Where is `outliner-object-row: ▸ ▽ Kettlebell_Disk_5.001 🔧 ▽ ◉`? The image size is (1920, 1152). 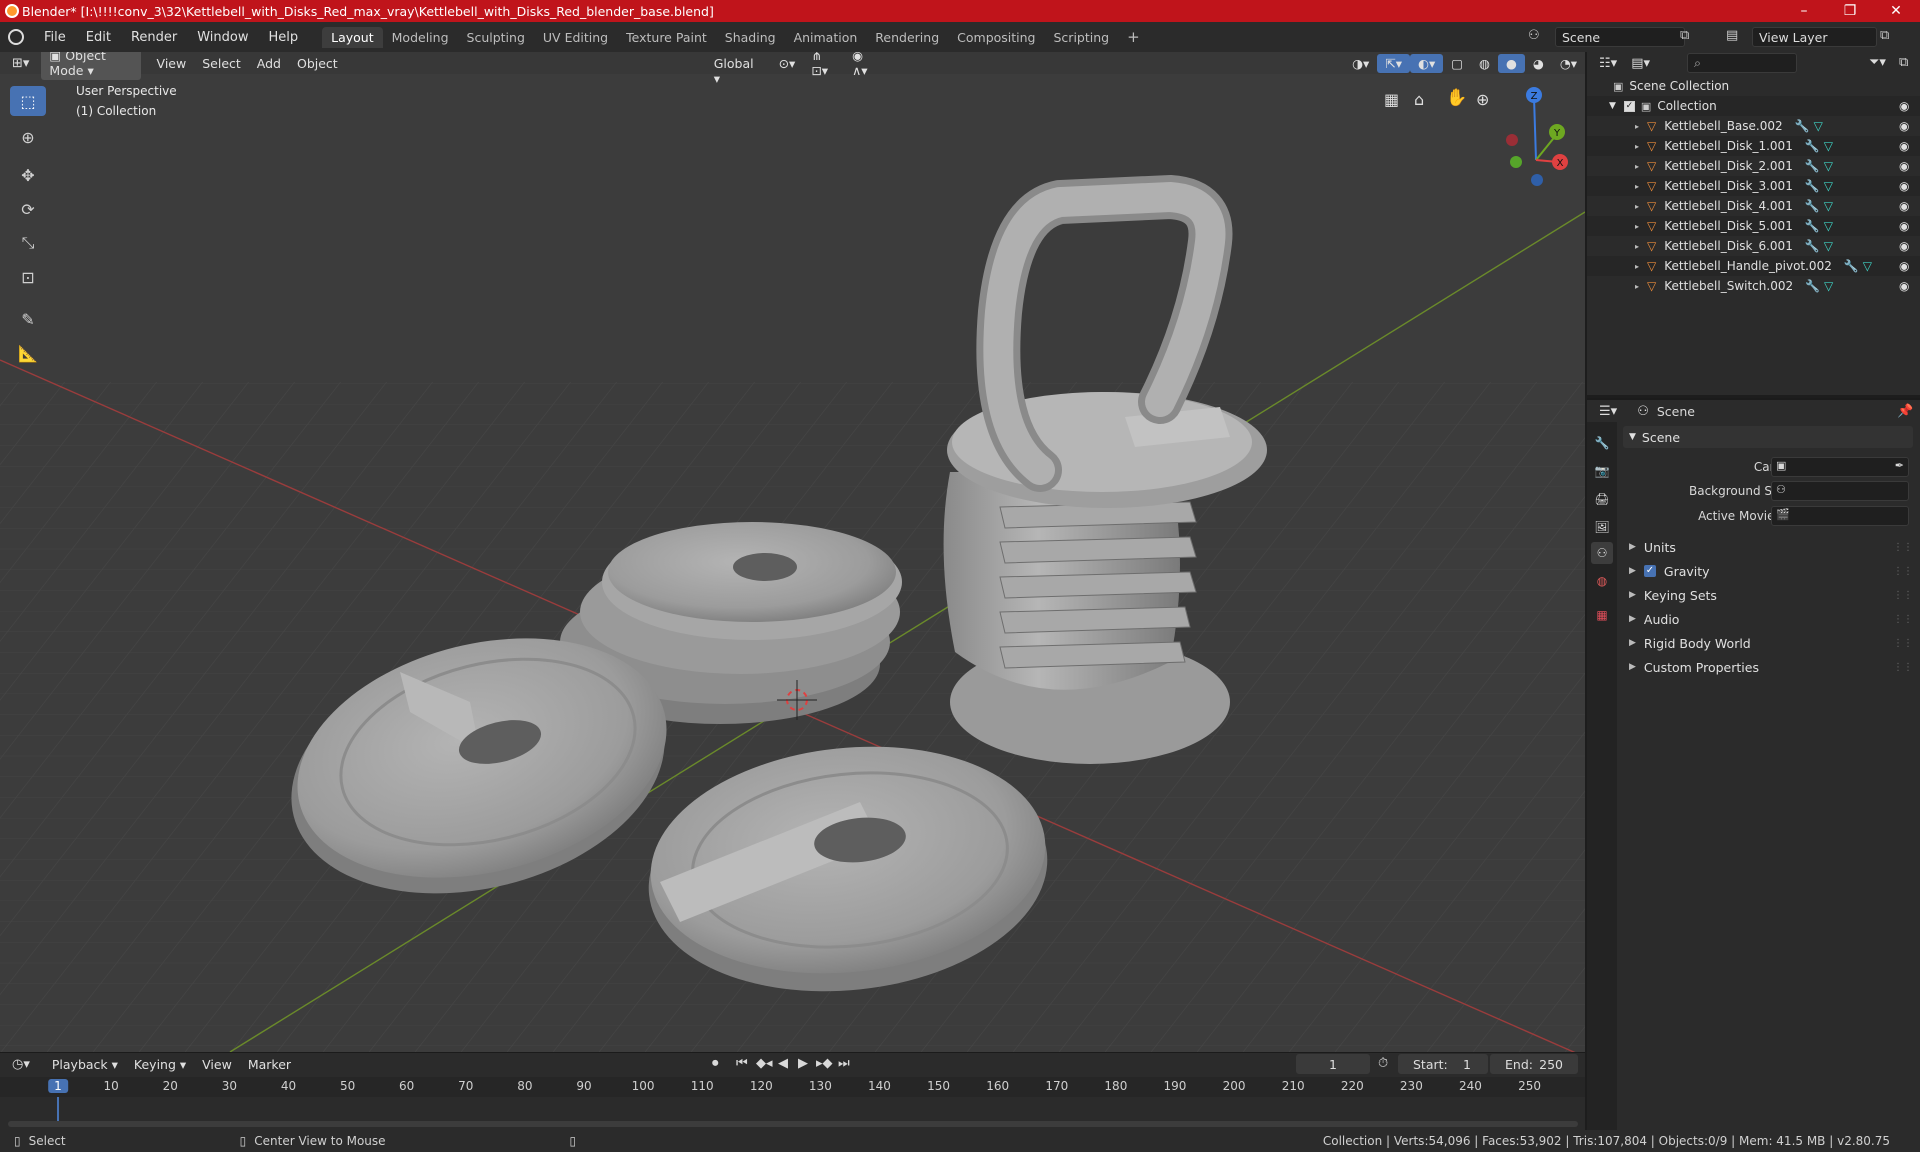
outliner-object-row: ▸ ▽ Kettlebell_Disk_5.001 🔧 ▽ ◉ is located at coordinates (1753, 226).